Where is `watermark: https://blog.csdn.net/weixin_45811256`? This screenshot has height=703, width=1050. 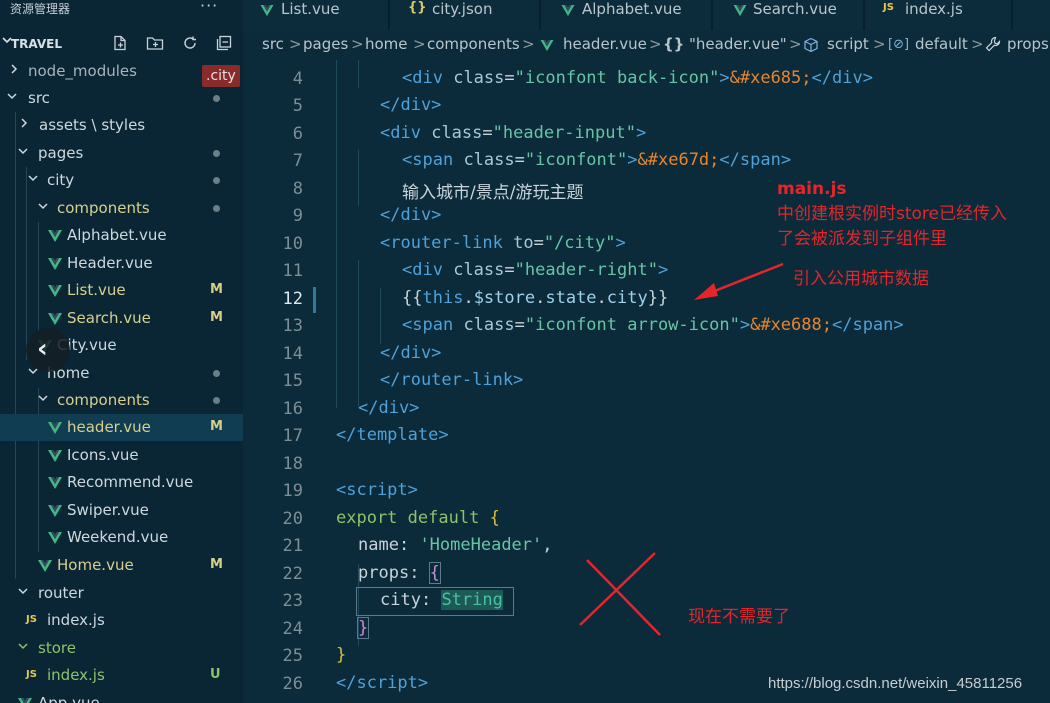
watermark: https://blog.csdn.net/weixin_45811256 is located at coordinates (895, 683).